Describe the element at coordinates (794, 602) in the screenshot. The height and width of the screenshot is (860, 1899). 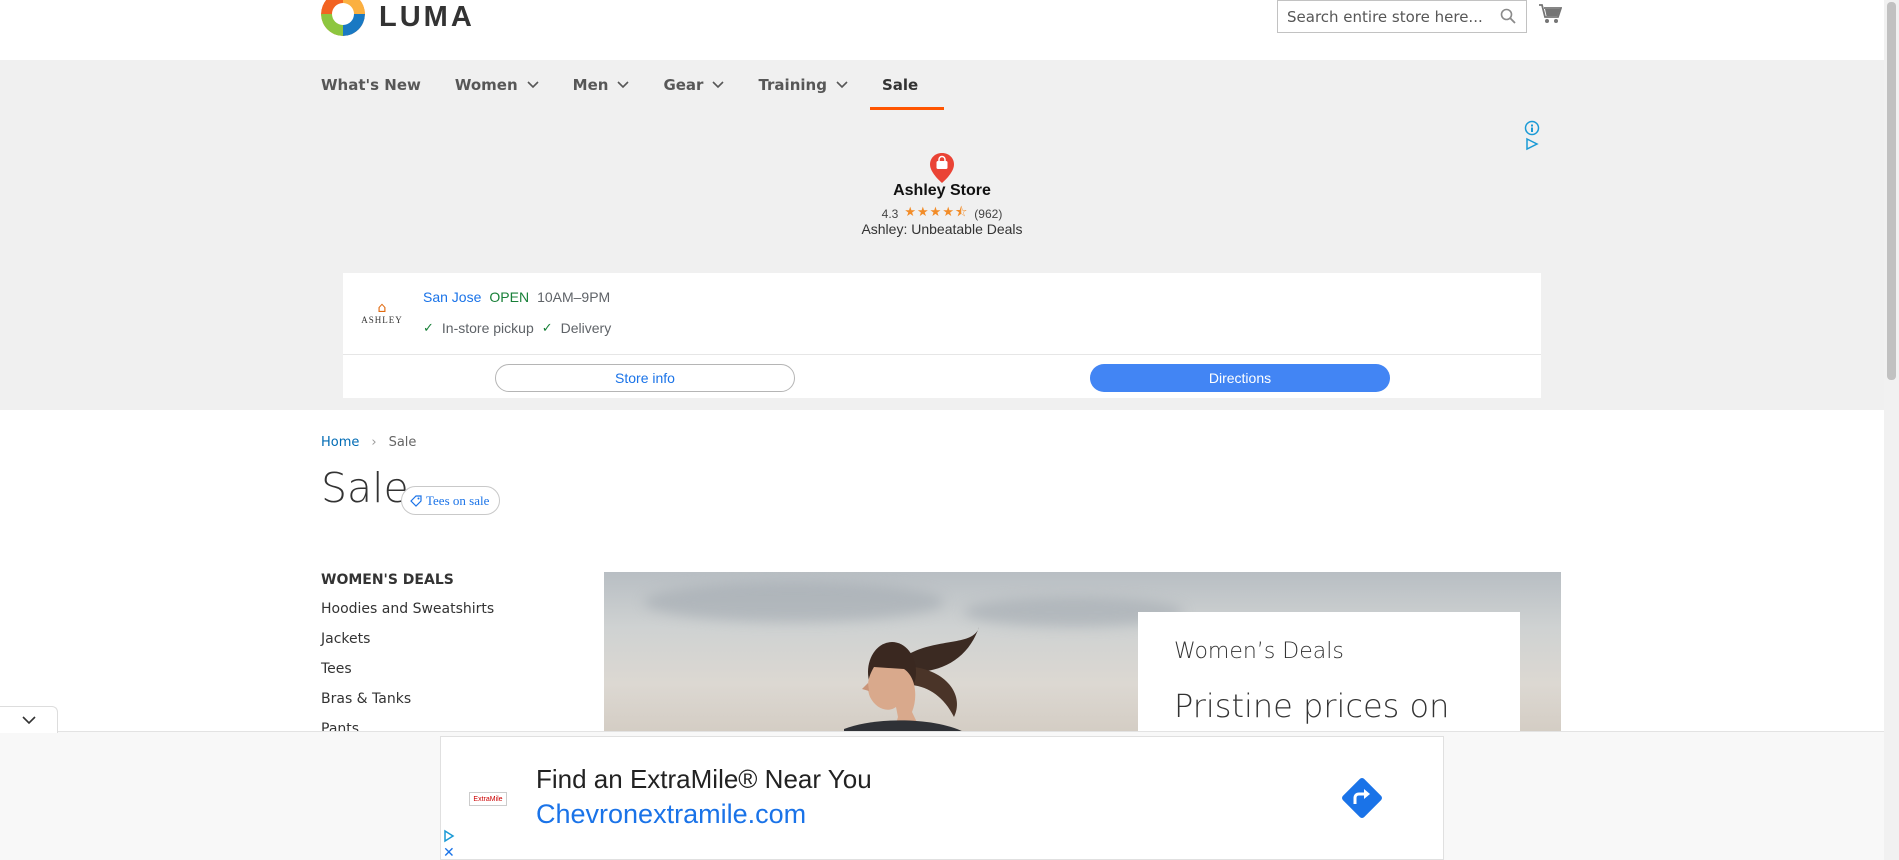
I see `cloud-shape` at that location.